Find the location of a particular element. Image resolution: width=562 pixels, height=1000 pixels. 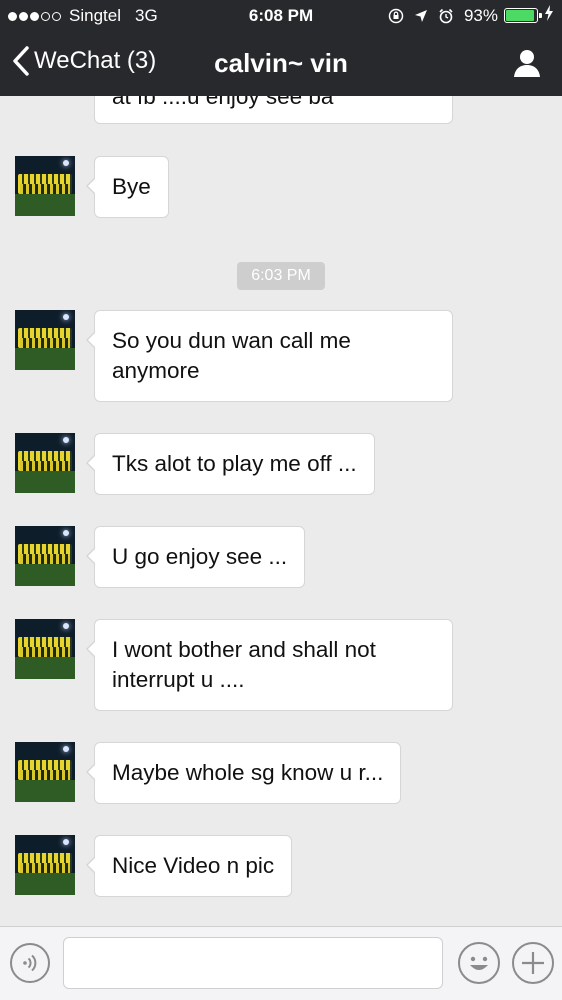

message-text: So you dun wan call me anymore is located at coordinates (231, 355).